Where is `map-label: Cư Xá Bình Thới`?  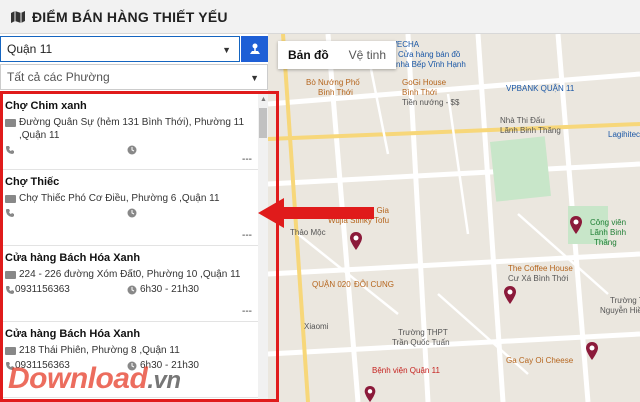
map-label: Cư Xá Bình Thới is located at coordinates (538, 278).